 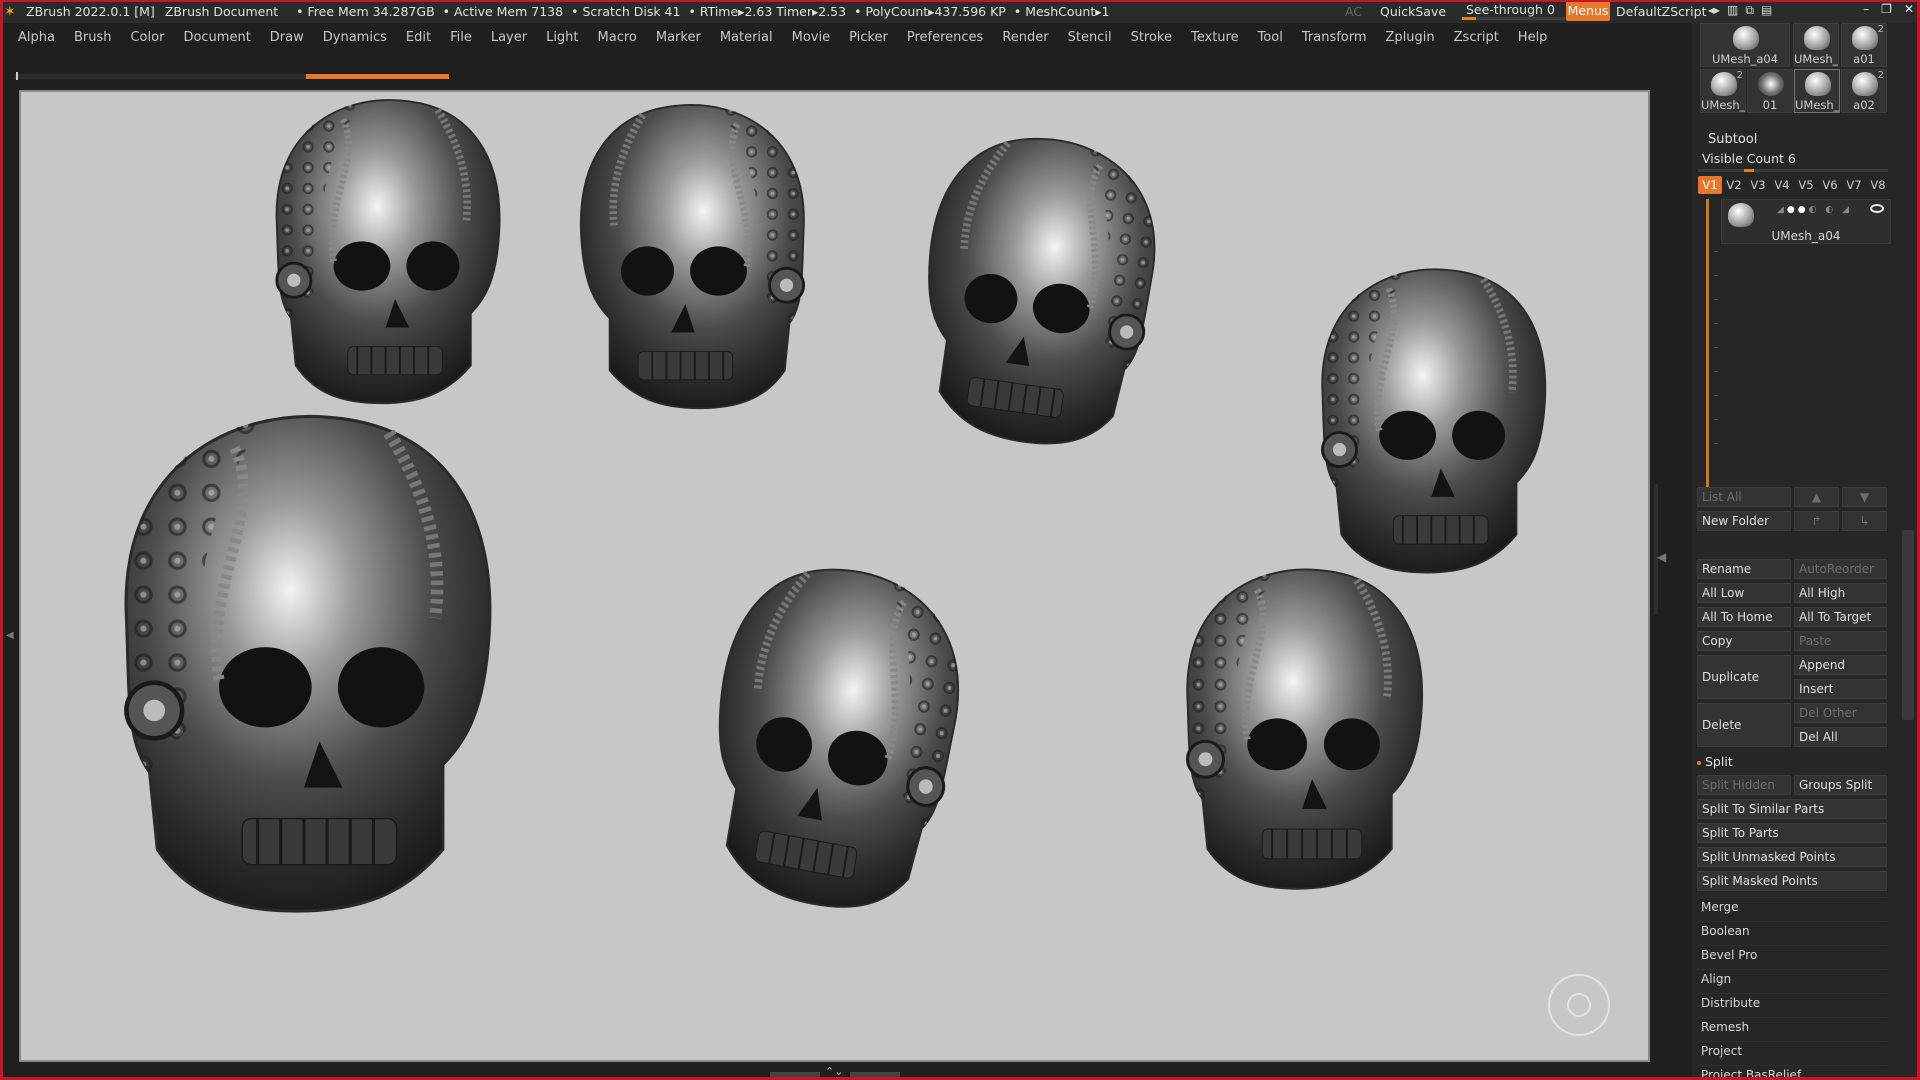 I want to click on all-to-target-button: All To Target, so click(x=1840, y=617).